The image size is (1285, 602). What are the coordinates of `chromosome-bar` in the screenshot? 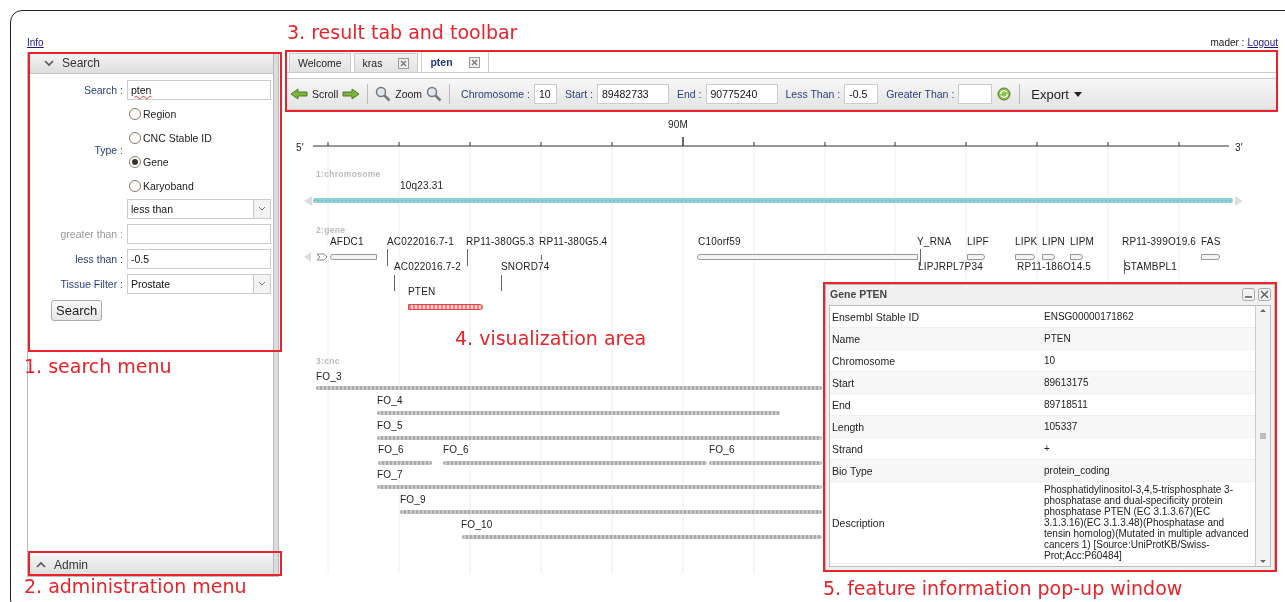 It's located at (774, 201).